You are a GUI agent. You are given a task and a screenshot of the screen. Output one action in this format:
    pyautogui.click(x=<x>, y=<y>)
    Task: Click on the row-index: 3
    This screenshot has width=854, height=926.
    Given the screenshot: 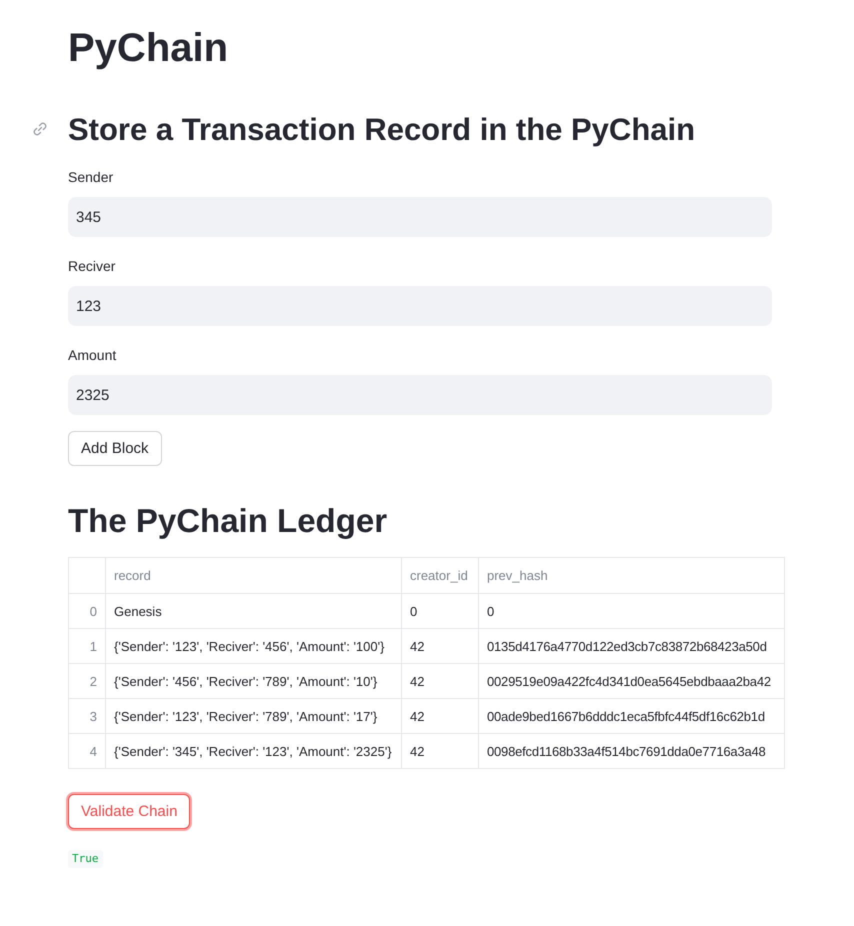 What is the action you would take?
    pyautogui.click(x=93, y=716)
    